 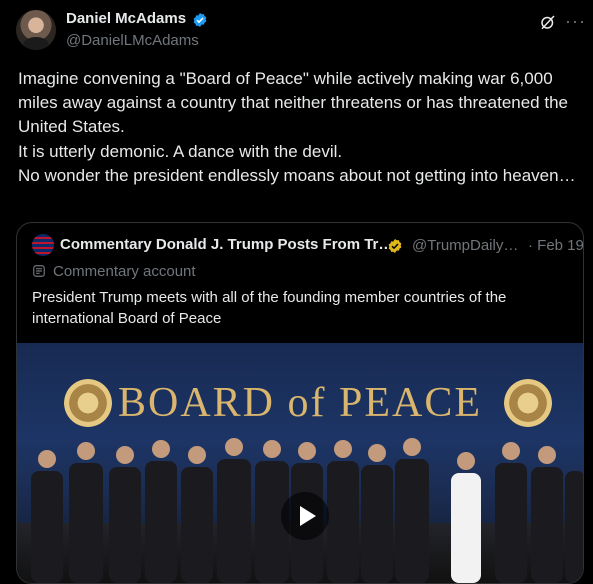 What do you see at coordinates (555, 245) in the screenshot?
I see `quoted-post-date: · Feb 19` at bounding box center [555, 245].